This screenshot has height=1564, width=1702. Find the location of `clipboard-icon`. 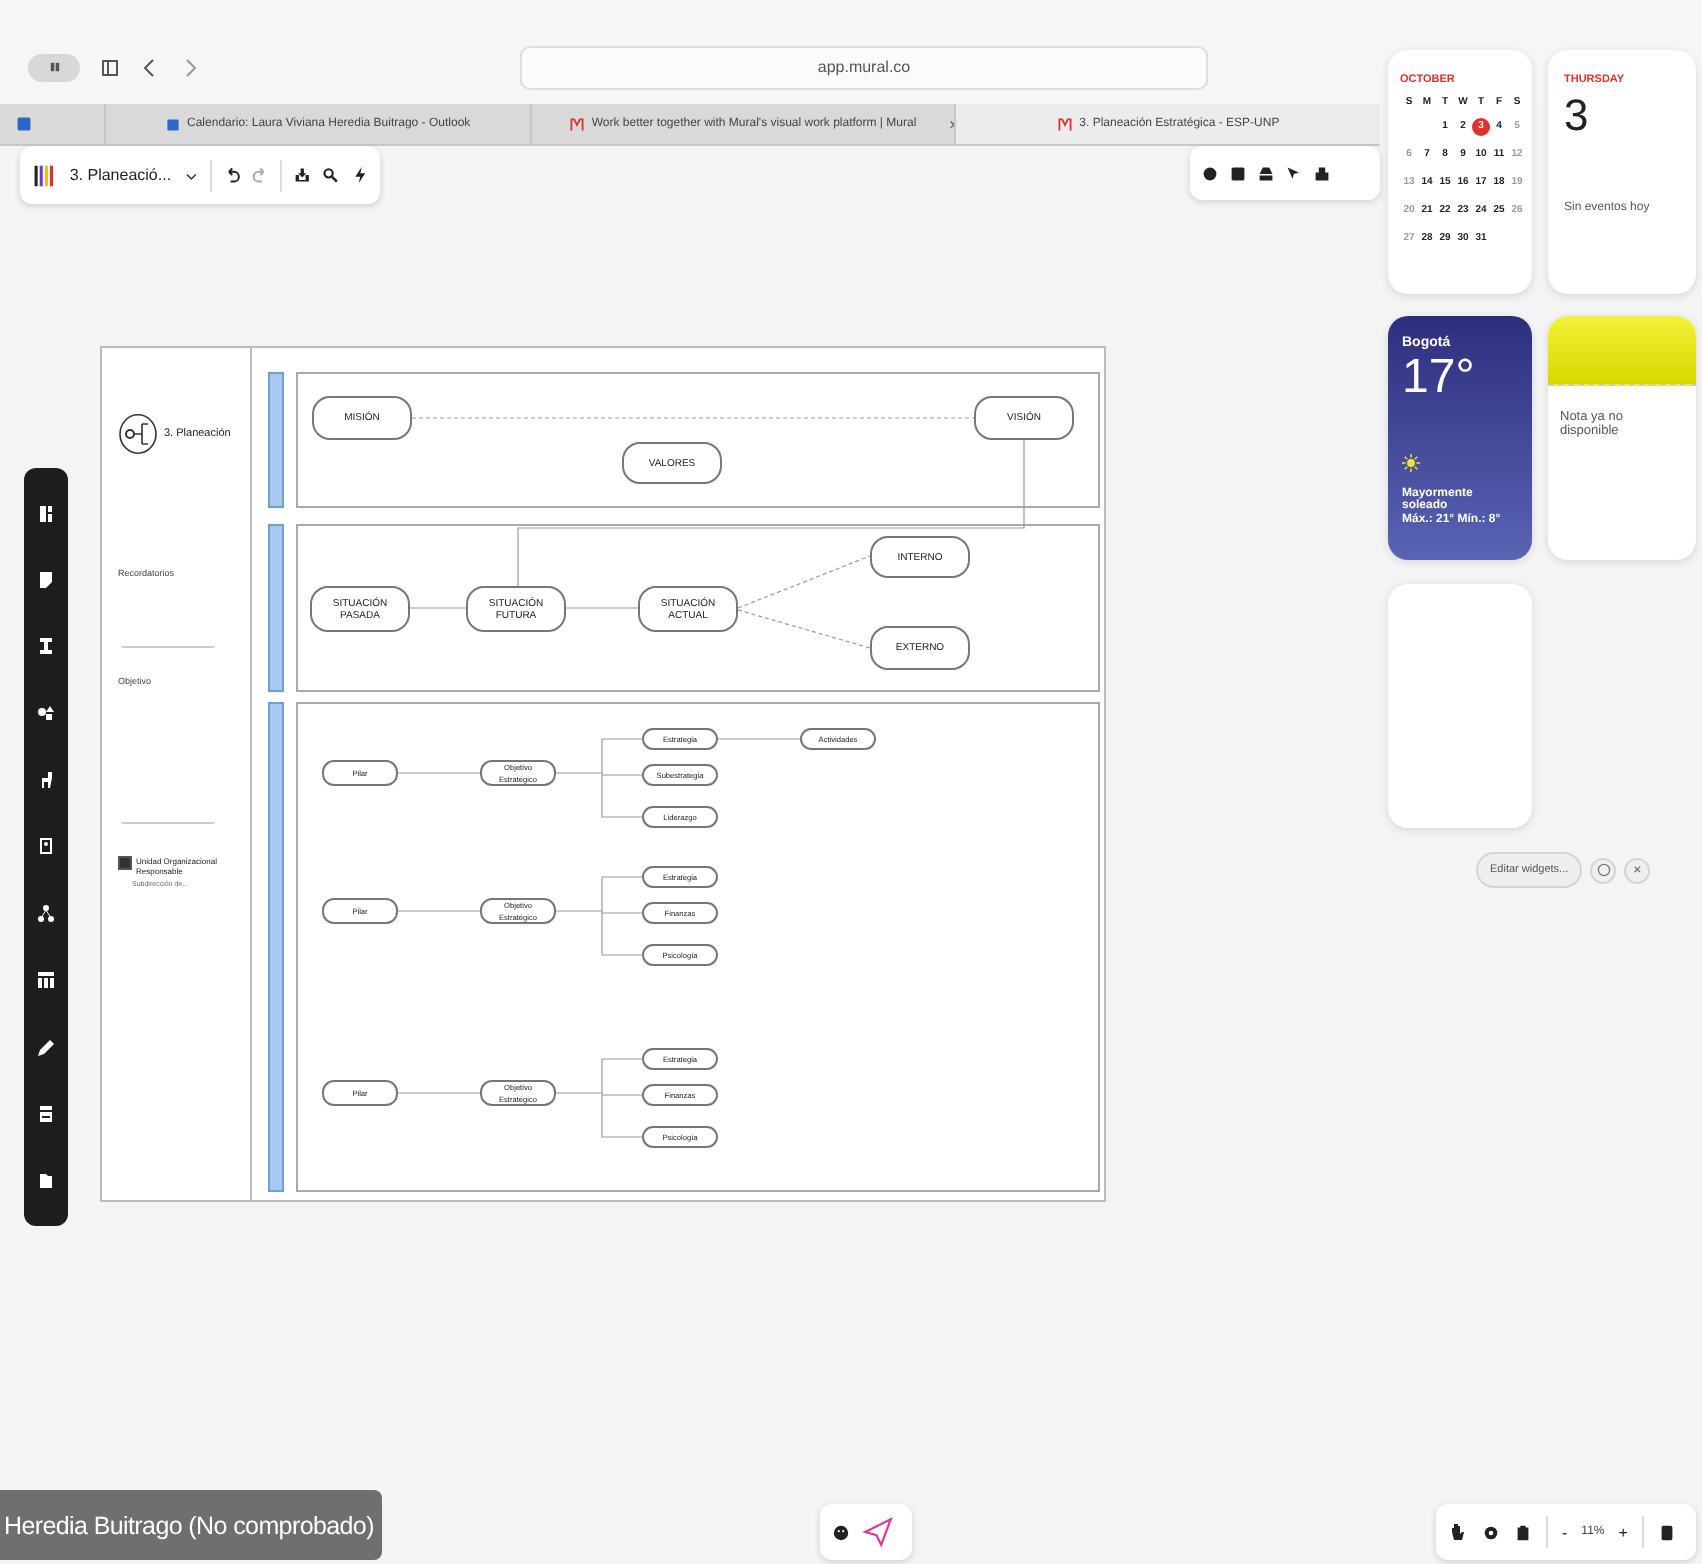

clipboard-icon is located at coordinates (1523, 1532).